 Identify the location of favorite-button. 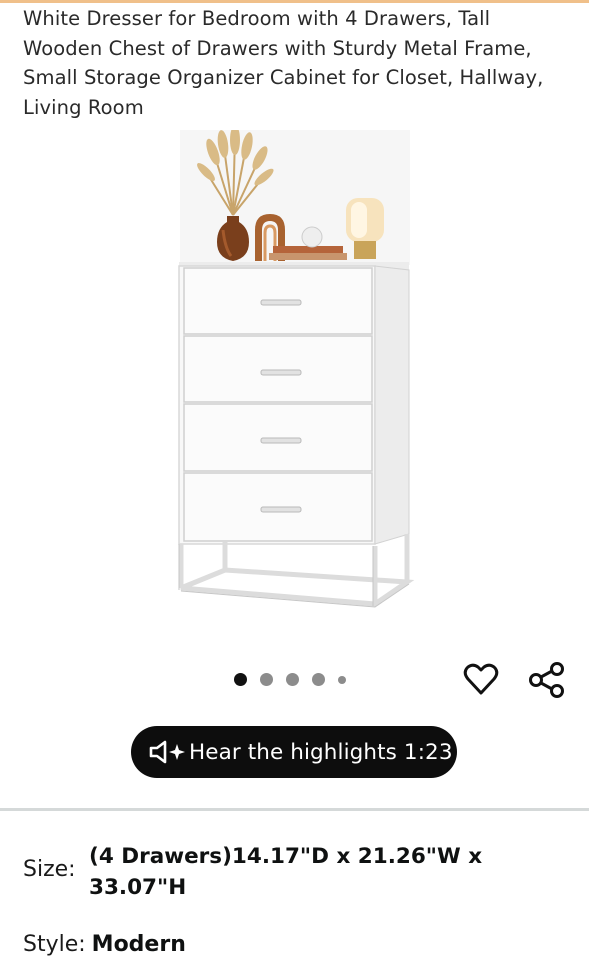
(481, 679).